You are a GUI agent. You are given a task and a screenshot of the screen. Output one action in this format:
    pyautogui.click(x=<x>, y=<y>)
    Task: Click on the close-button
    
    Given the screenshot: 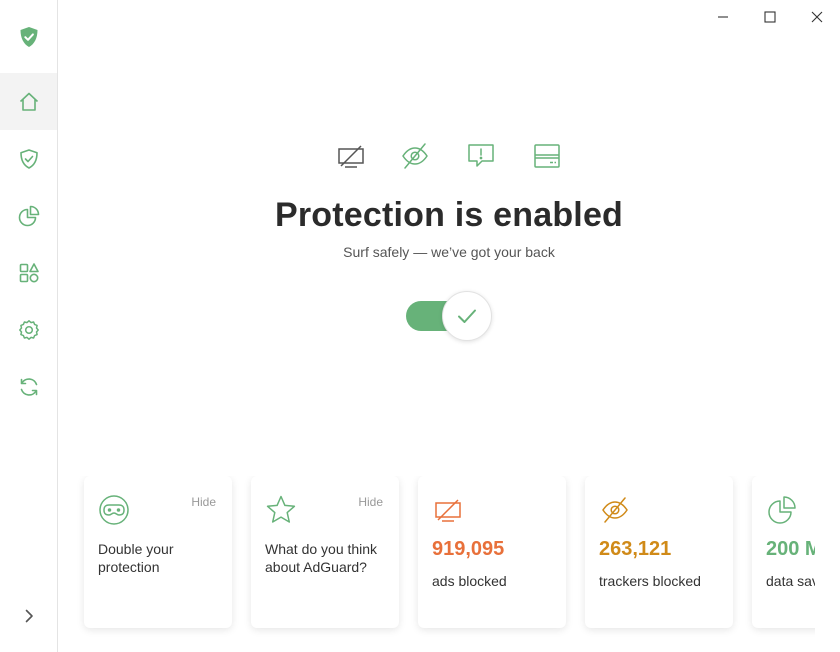 What is the action you would take?
    pyautogui.click(x=816, y=17)
    